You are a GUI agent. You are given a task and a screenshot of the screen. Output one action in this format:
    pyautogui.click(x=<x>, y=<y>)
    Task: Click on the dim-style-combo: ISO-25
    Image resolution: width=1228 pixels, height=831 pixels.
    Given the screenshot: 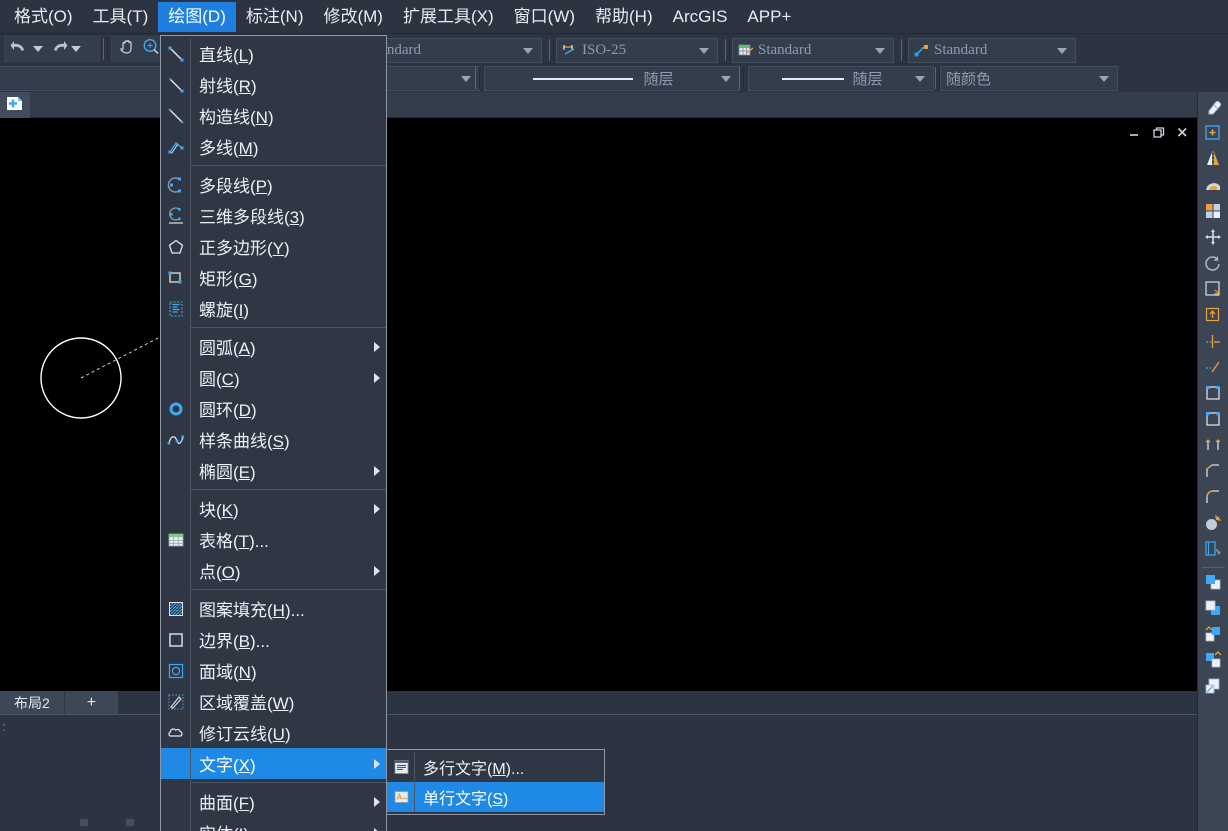 What is the action you would take?
    pyautogui.click(x=637, y=50)
    